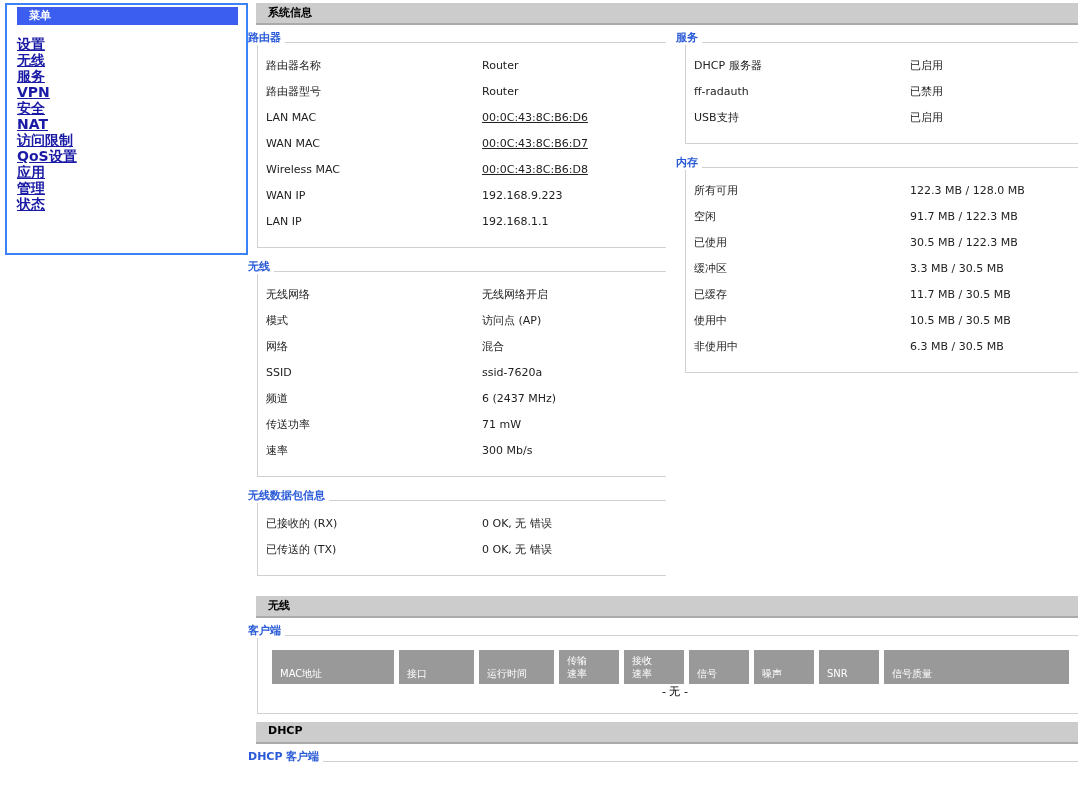 The height and width of the screenshot is (800, 1078). Describe the element at coordinates (31, 108) in the screenshot. I see `menu-link: 安全` at that location.